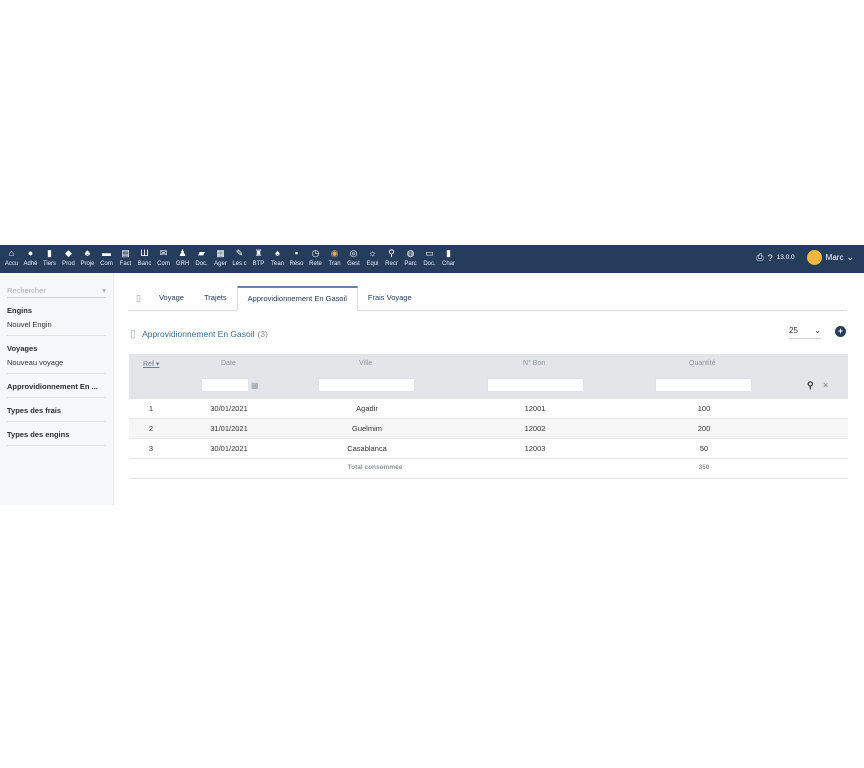 This screenshot has height=768, width=864. What do you see at coordinates (144, 264) in the screenshot?
I see `menu-item-label: Banc` at bounding box center [144, 264].